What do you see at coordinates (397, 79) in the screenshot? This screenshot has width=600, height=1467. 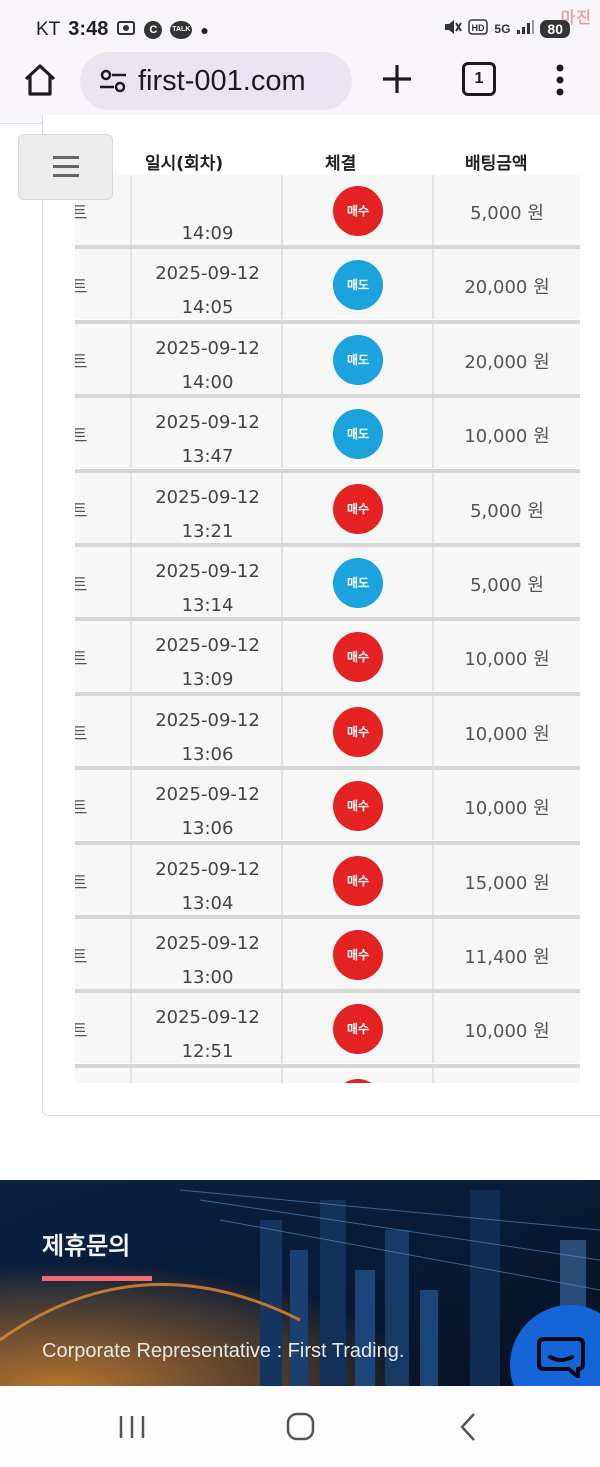 I see `new-tab-button` at bounding box center [397, 79].